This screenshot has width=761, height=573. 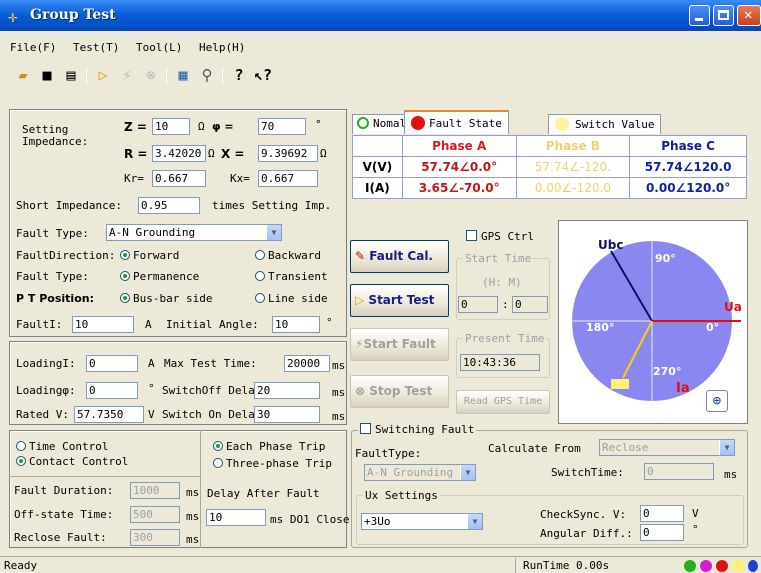 What do you see at coordinates (288, 255) in the screenshot?
I see `backward-radio: Backward` at bounding box center [288, 255].